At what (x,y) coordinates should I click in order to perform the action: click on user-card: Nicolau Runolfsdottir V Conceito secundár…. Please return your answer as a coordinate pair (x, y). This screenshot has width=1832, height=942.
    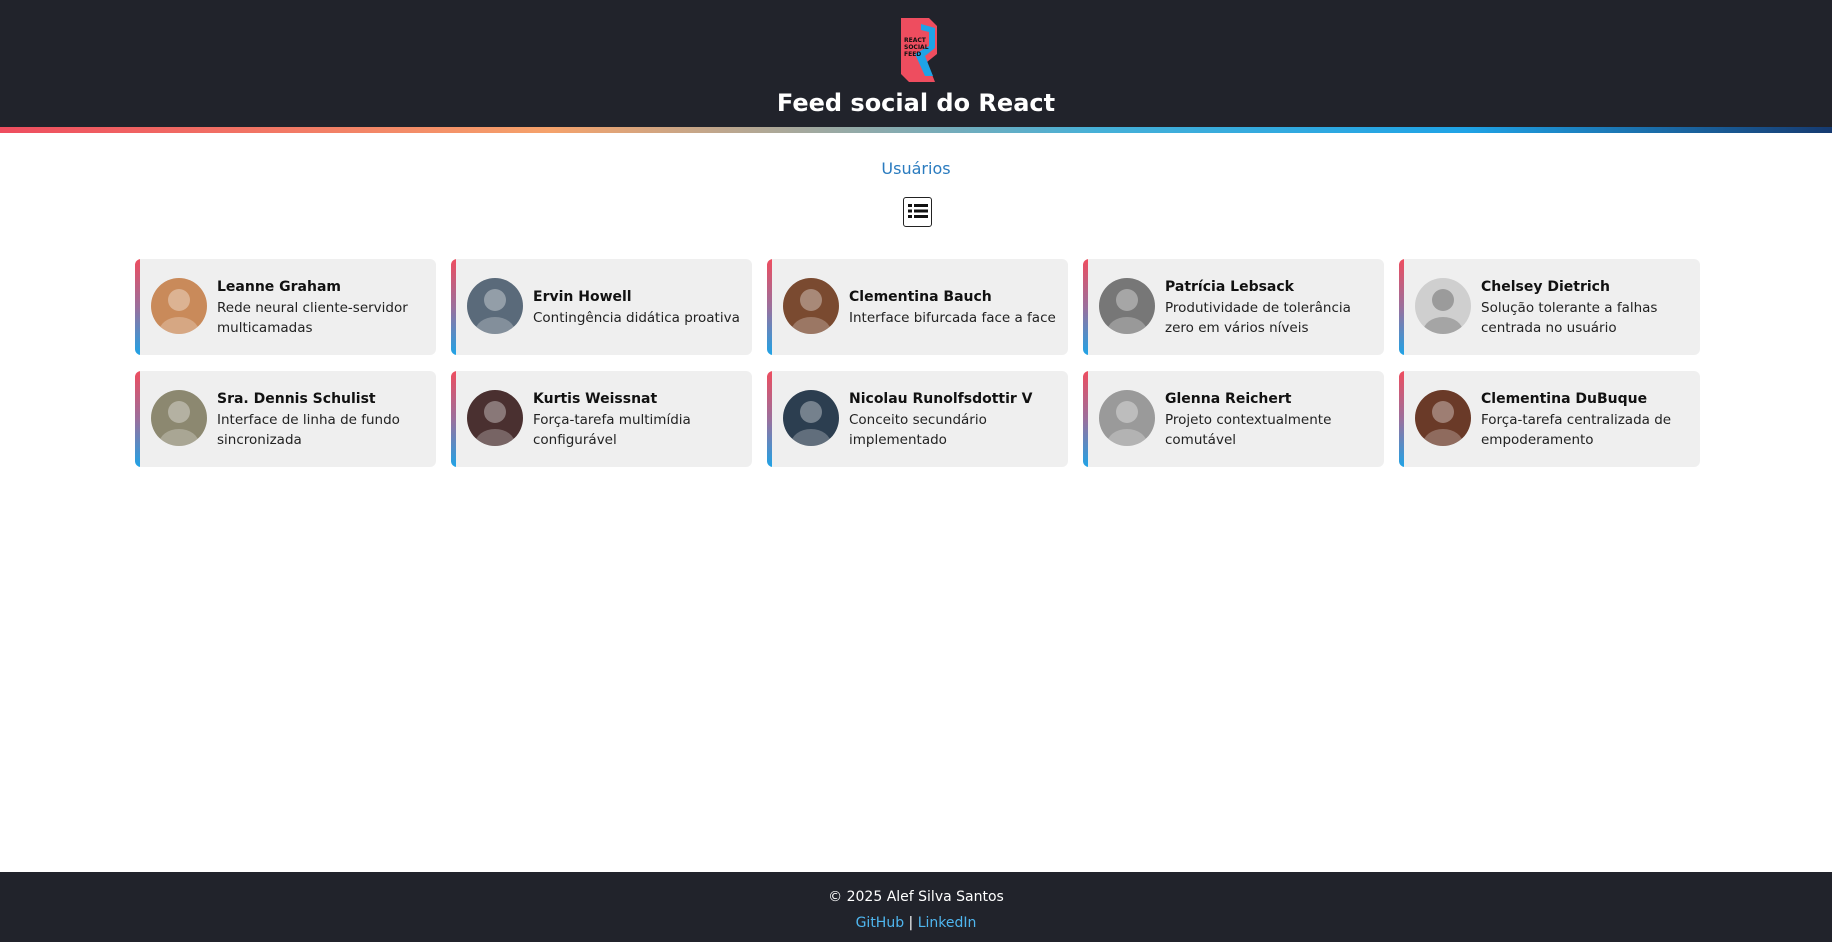
    Looking at the image, I should click on (917, 419).